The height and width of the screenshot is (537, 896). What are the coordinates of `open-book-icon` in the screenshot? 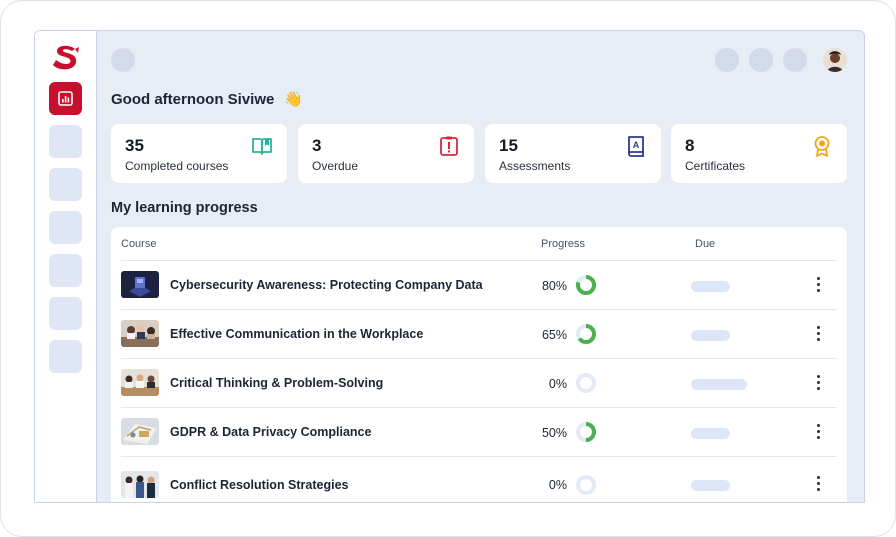 It's located at (262, 146).